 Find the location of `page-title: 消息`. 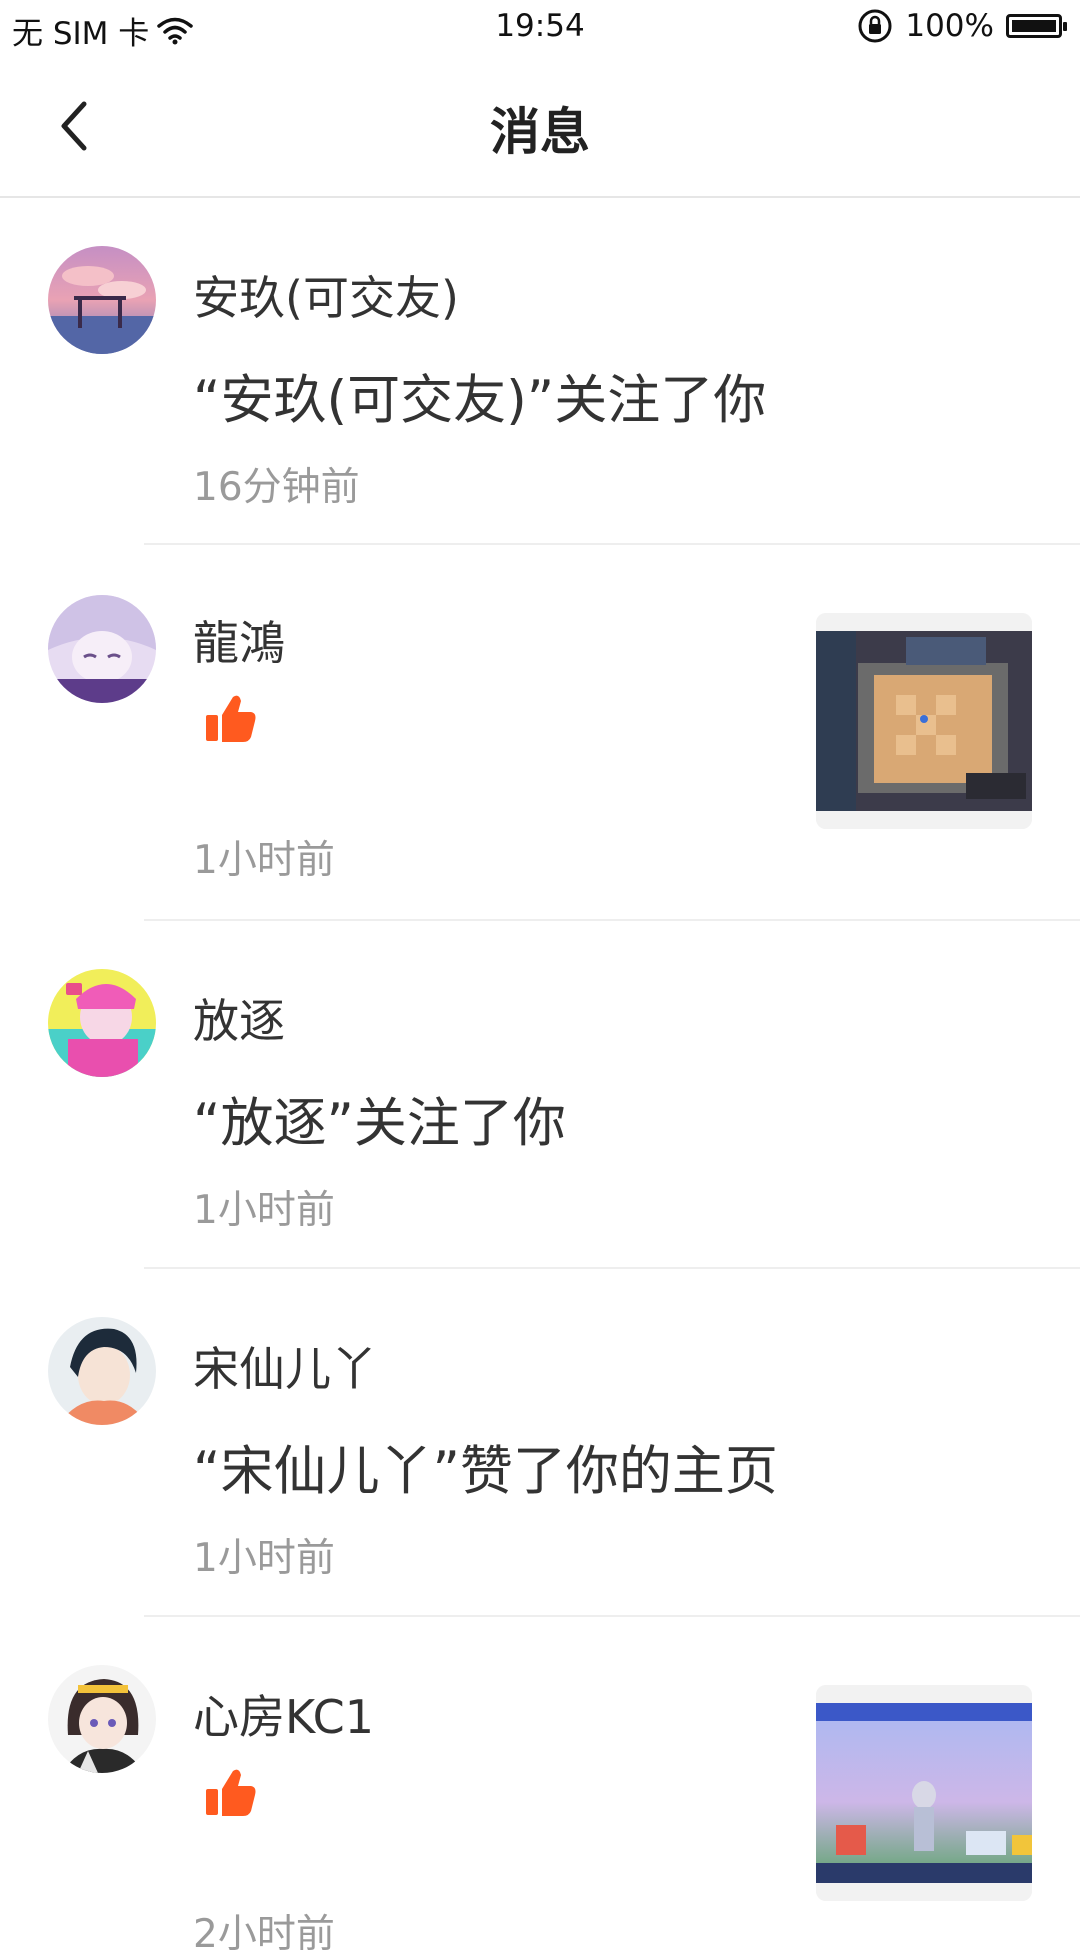

page-title: 消息 is located at coordinates (540, 132).